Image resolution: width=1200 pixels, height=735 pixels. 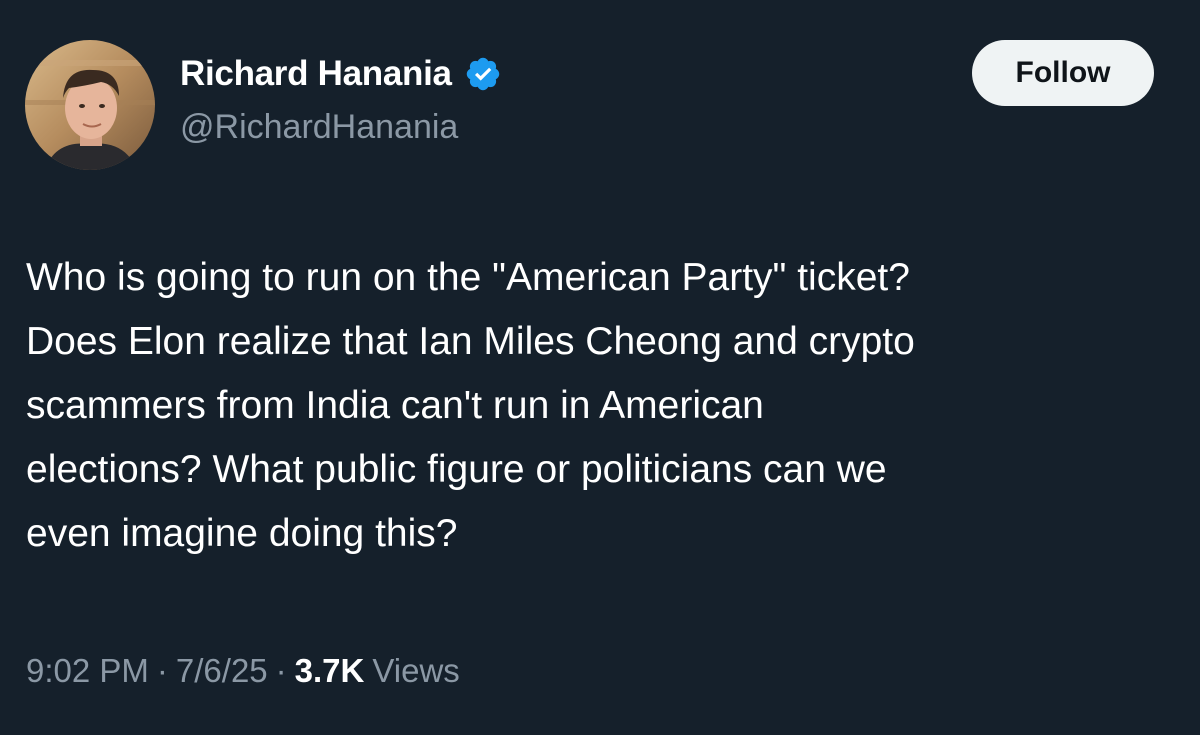 I want to click on tweet-time: 9:02 PM, so click(x=87, y=671).